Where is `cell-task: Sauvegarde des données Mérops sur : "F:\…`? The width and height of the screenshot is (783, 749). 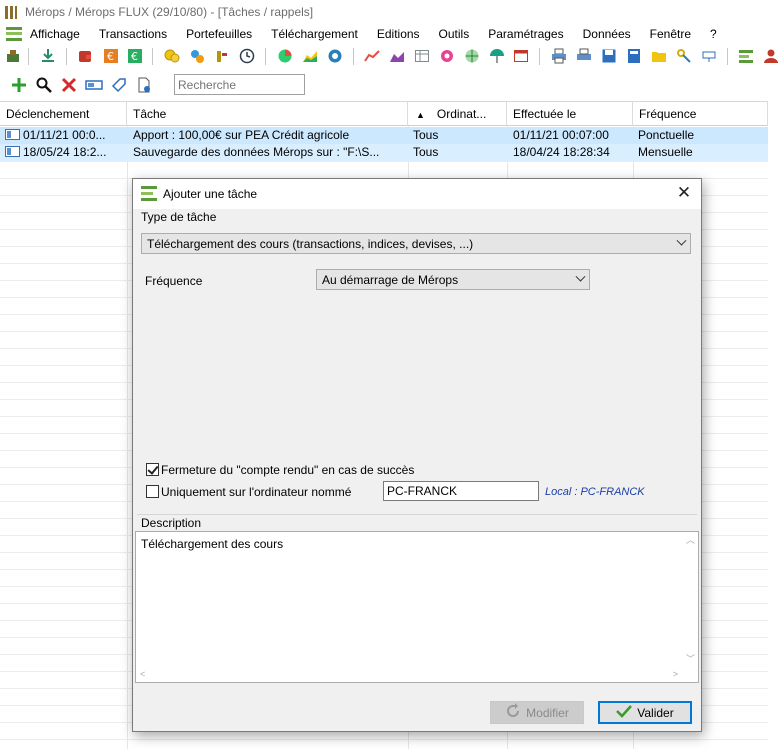 cell-task: Sauvegarde des données Mérops sur : "F:\… is located at coordinates (256, 152).